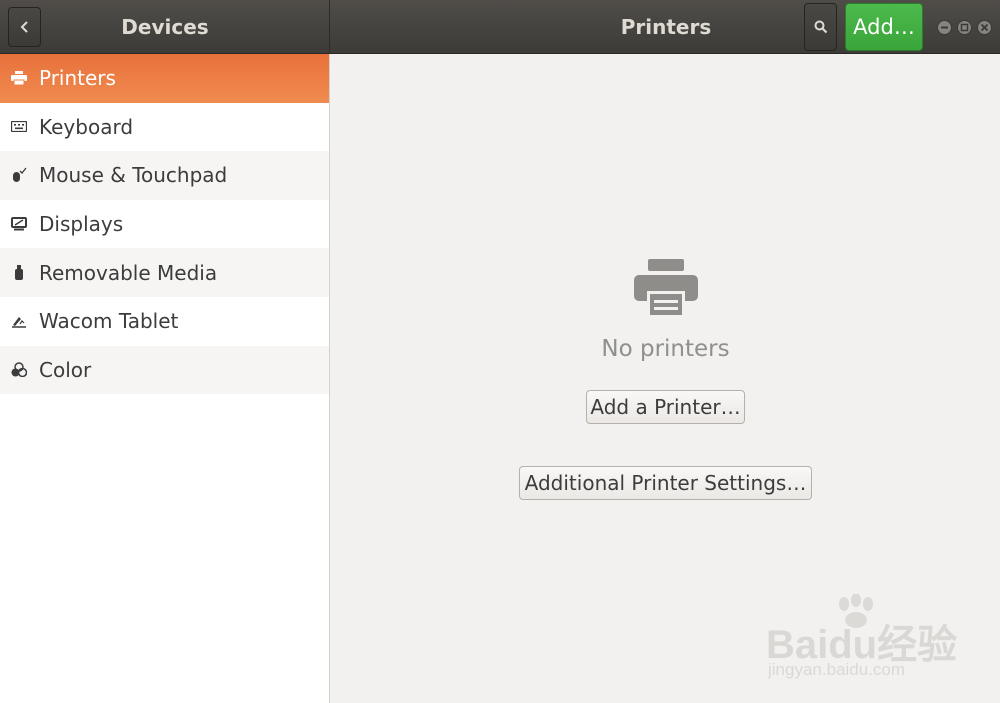 The height and width of the screenshot is (703, 1000). I want to click on back-button, so click(24, 27).